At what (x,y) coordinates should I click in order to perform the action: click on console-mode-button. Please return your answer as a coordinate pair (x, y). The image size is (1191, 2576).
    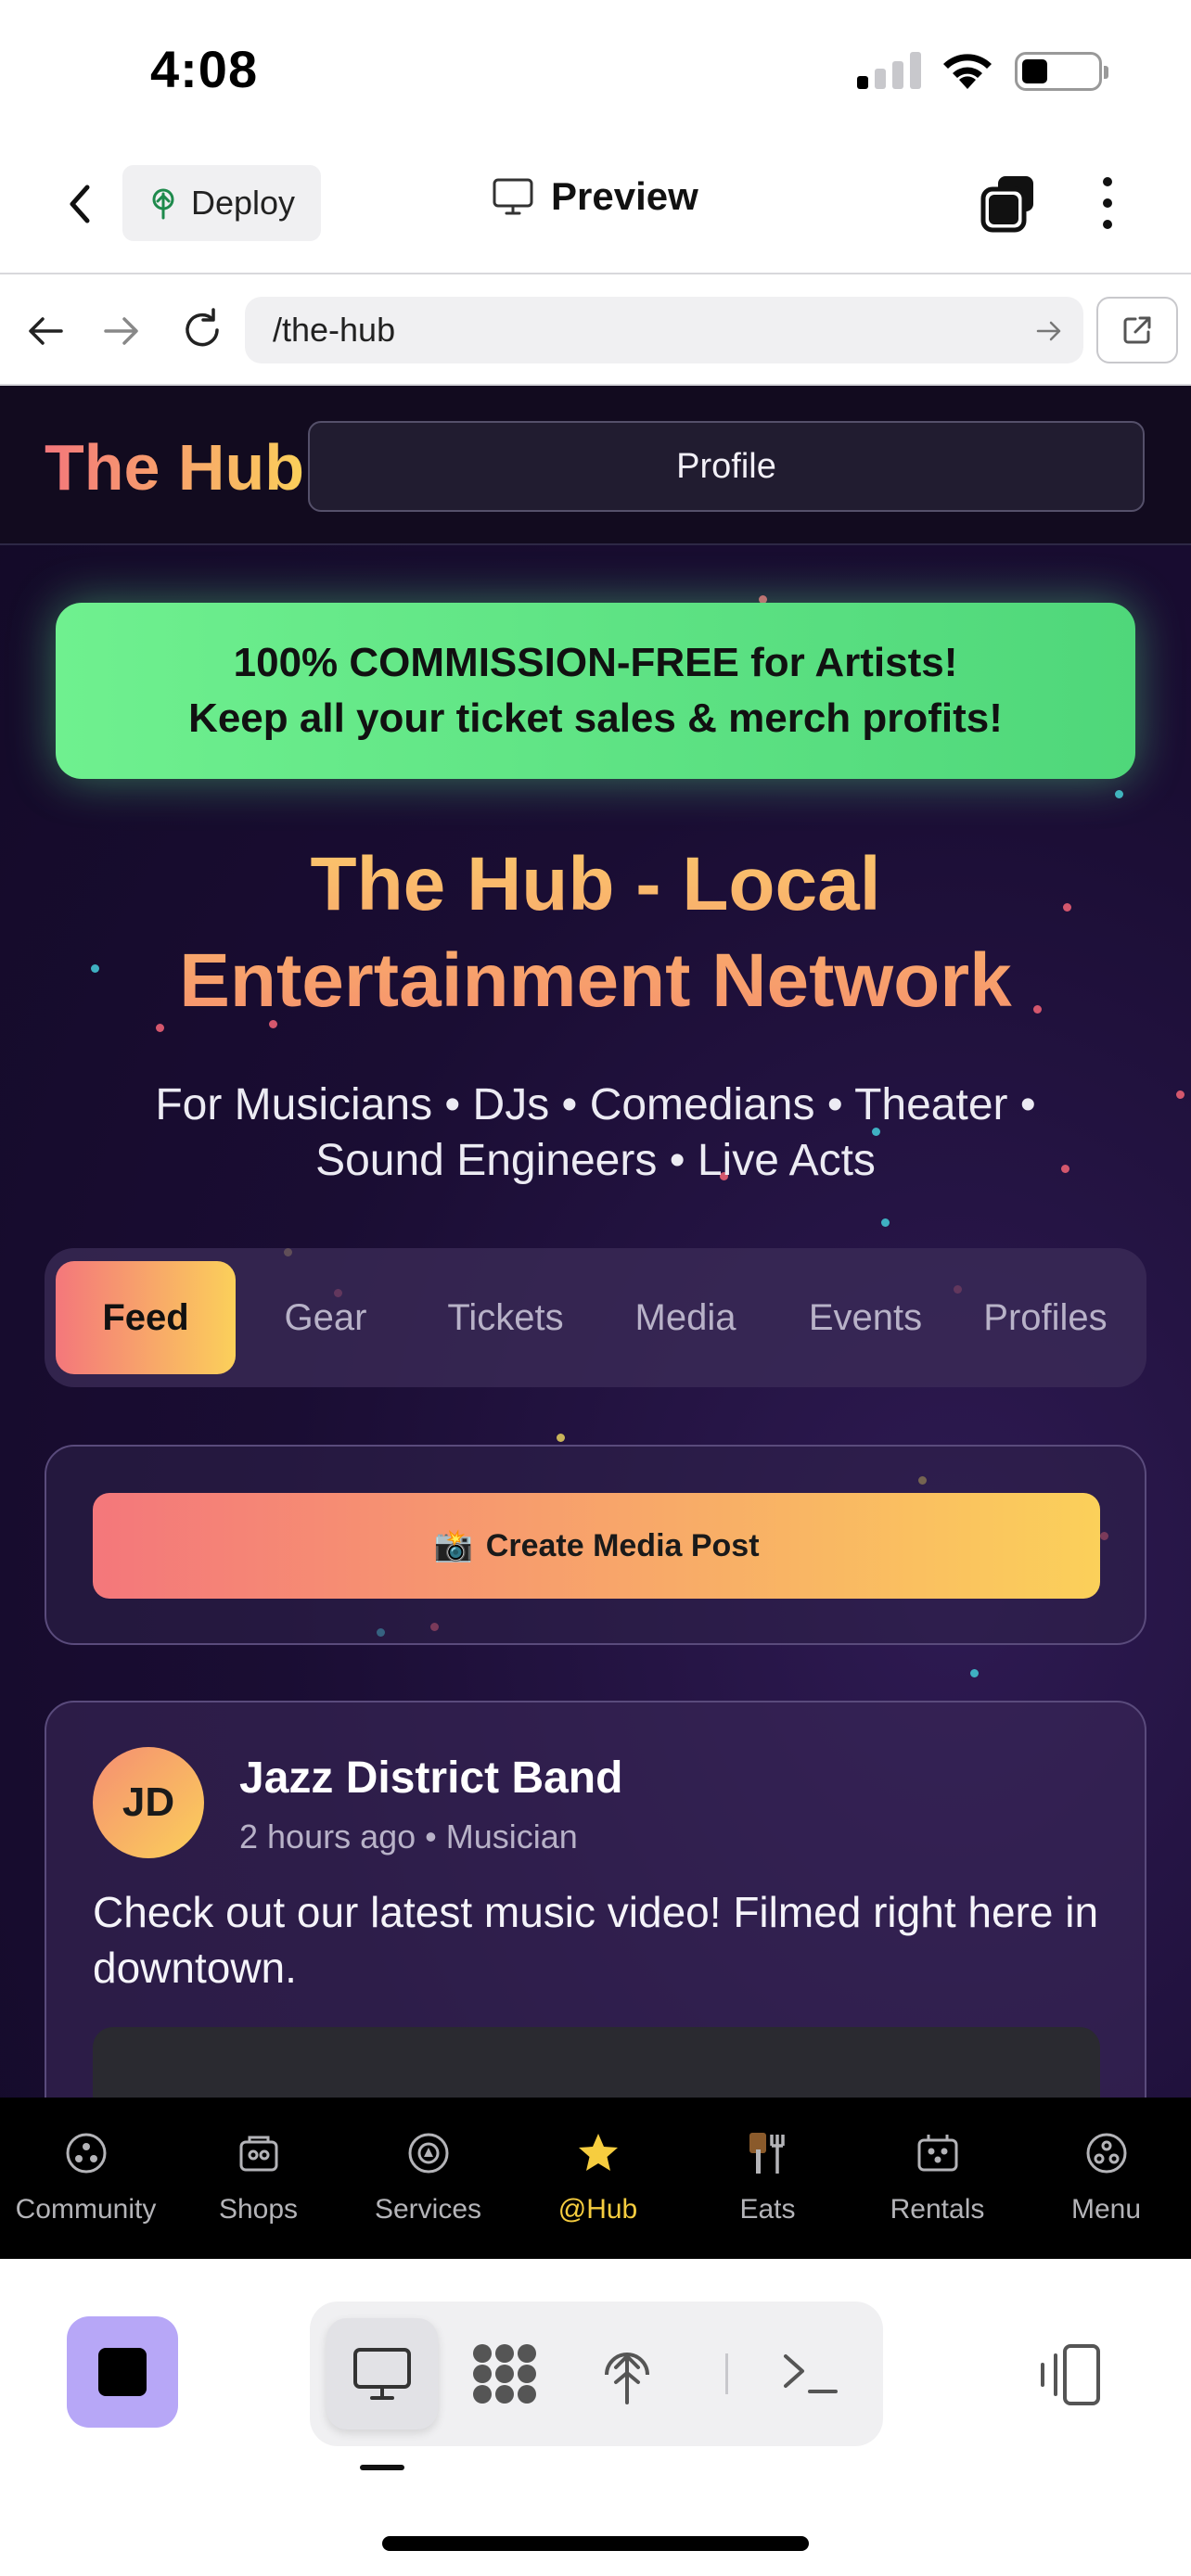
    Looking at the image, I should click on (810, 2373).